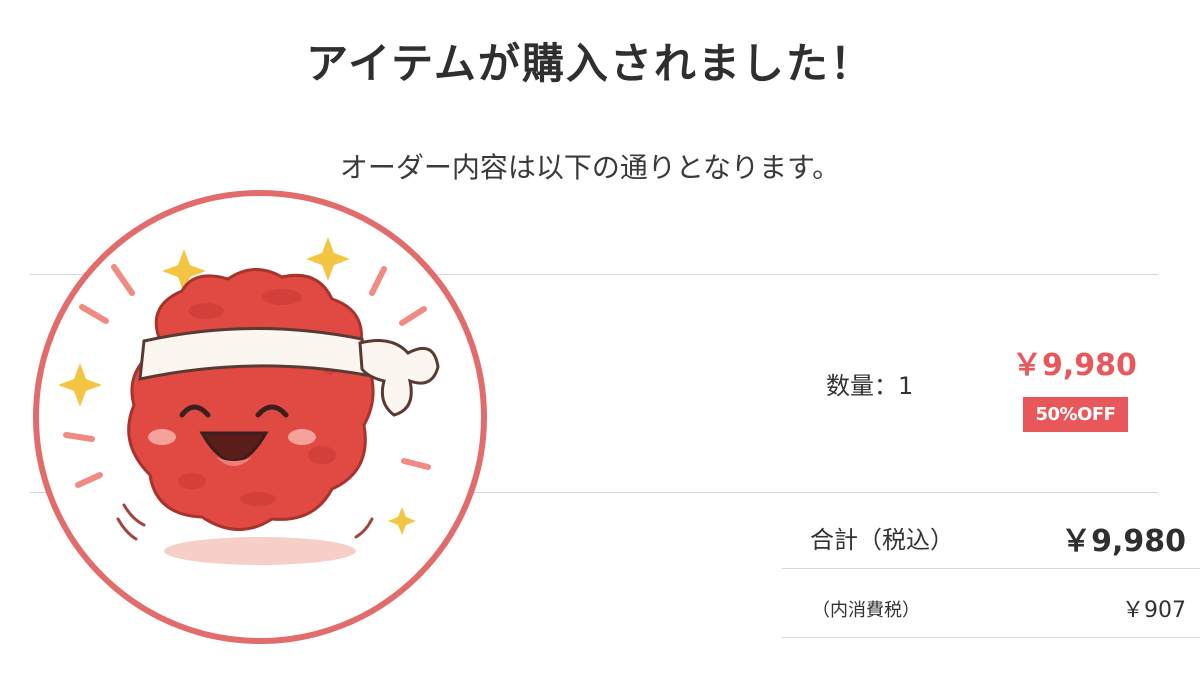 The image size is (1200, 675). I want to click on tax-label: （内消費税）, so click(866, 610).